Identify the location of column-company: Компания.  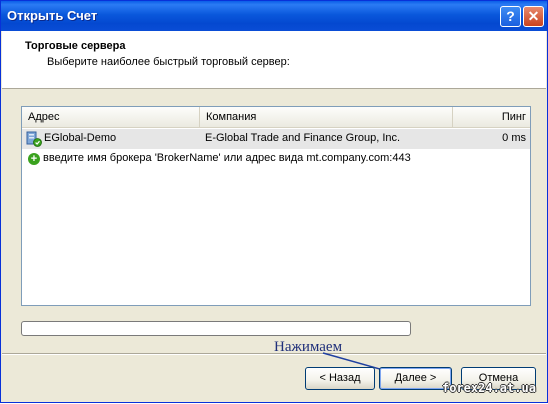
(326, 117).